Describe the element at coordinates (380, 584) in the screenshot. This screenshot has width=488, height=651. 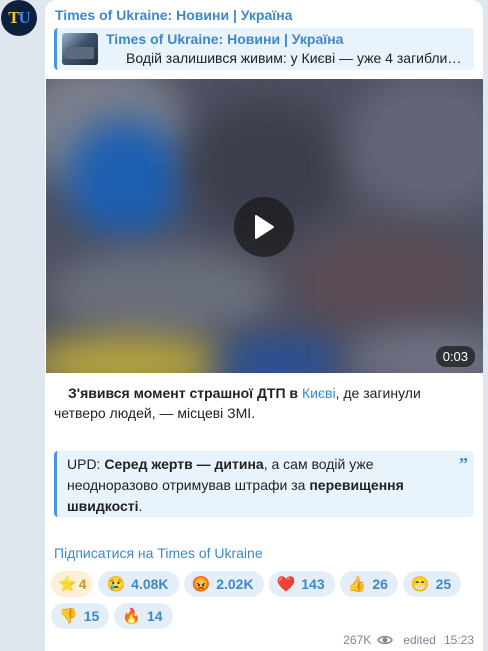
I see `reaction-count: 26` at that location.